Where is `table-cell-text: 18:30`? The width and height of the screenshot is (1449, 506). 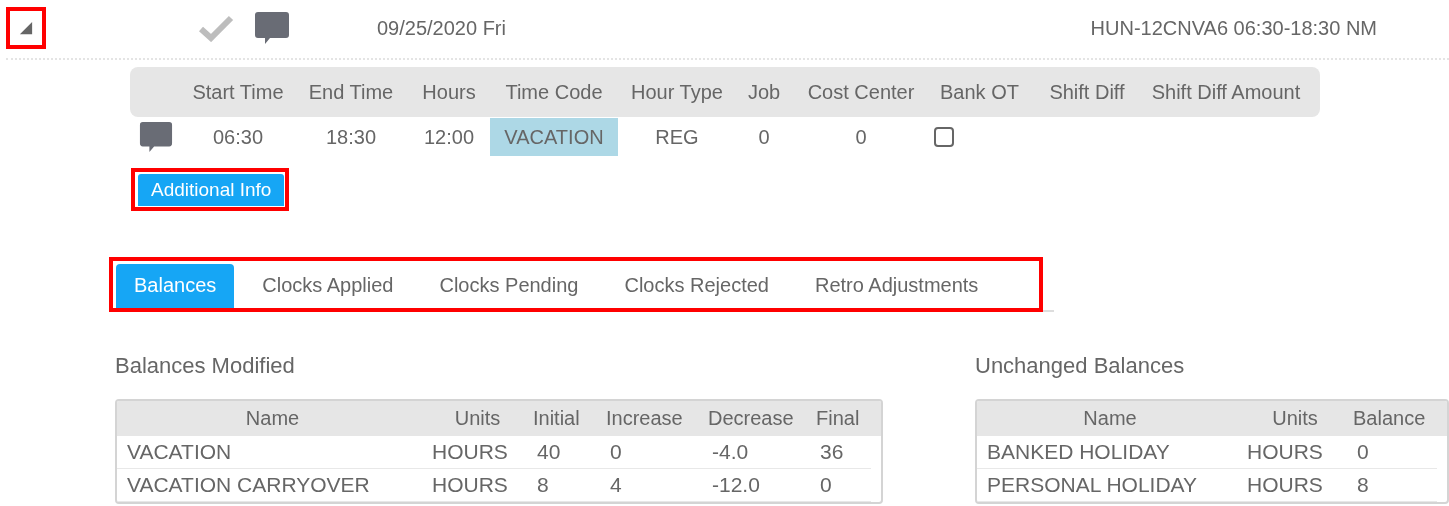
table-cell-text: 18:30 is located at coordinates (351, 137).